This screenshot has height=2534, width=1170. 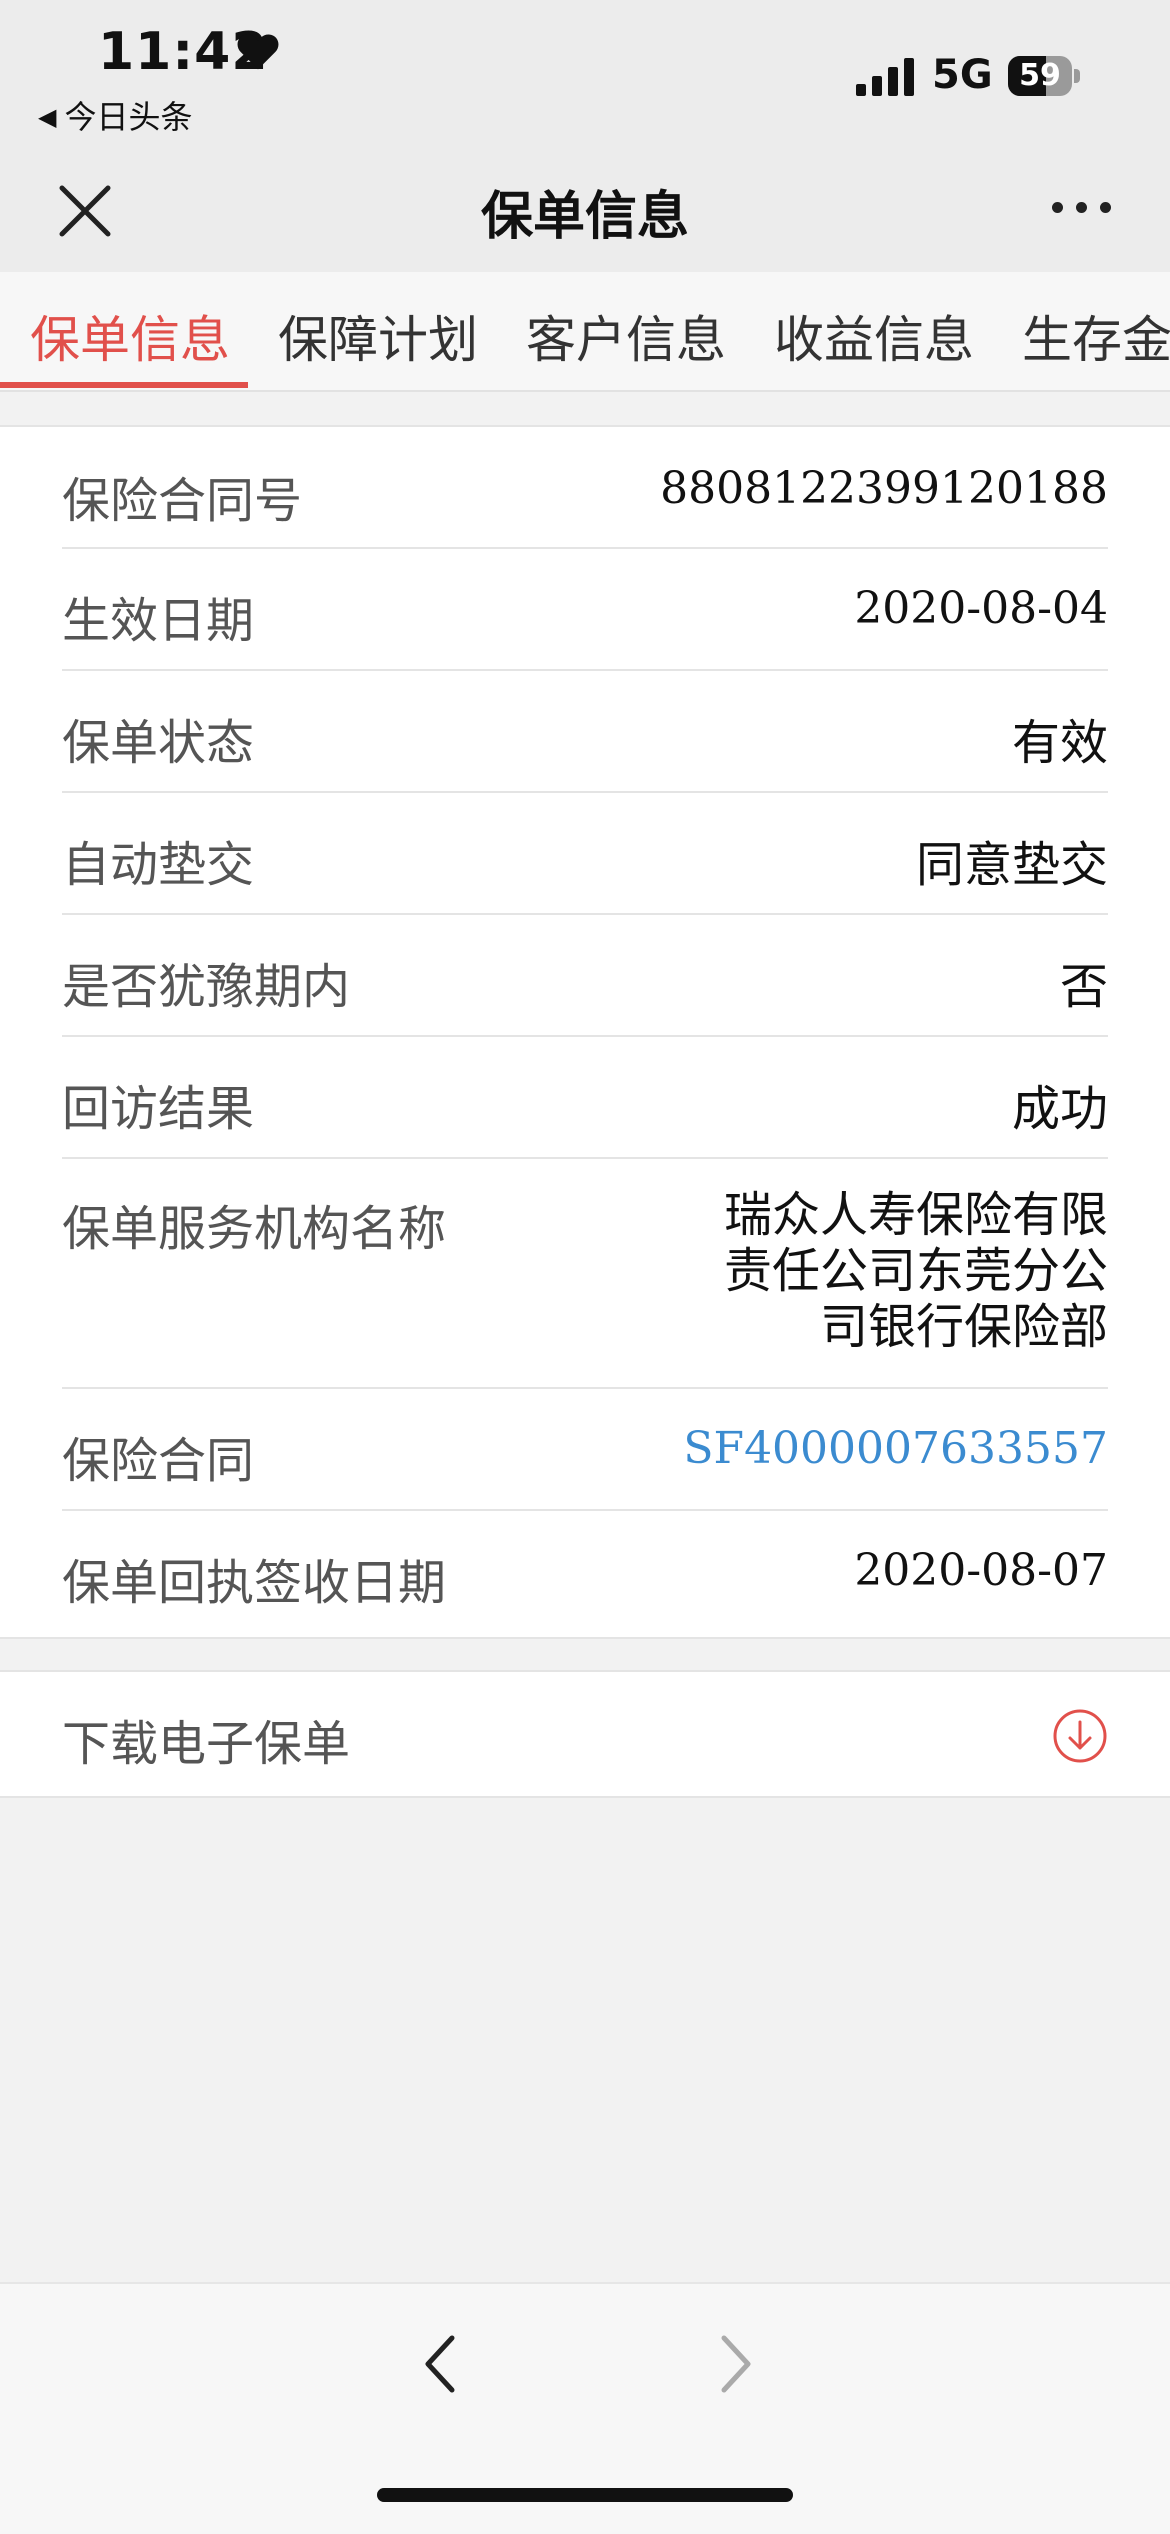 I want to click on chevron-right-icon, so click(x=736, y=2364).